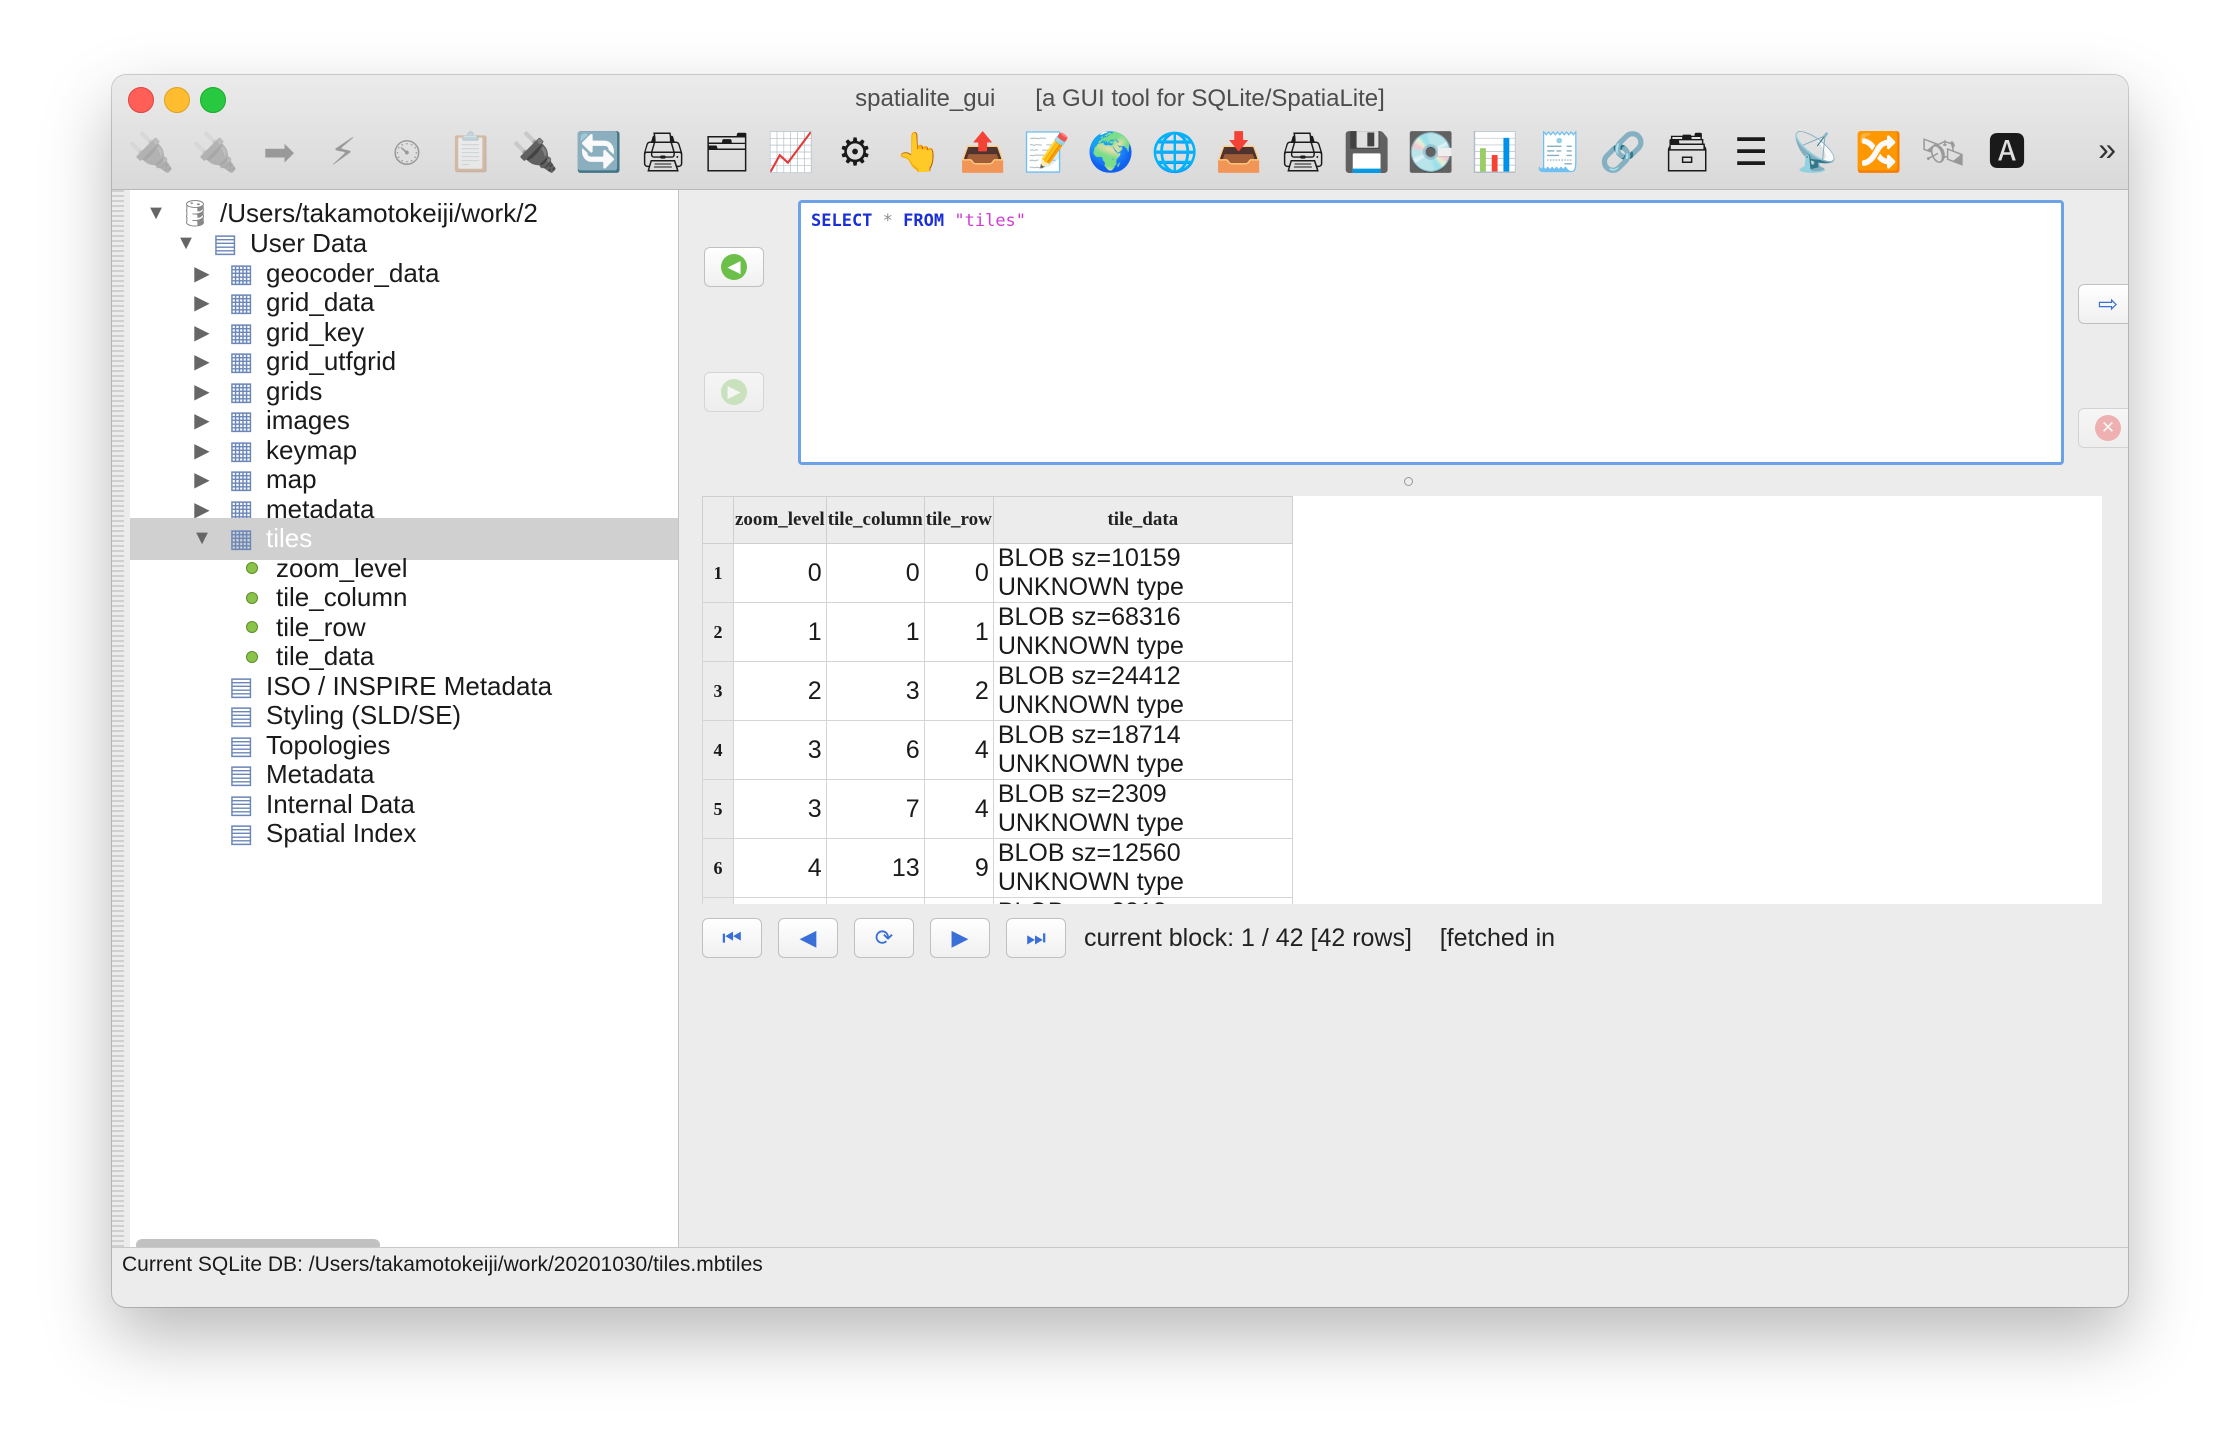  I want to click on layers-icon: 🗃, so click(1687, 153).